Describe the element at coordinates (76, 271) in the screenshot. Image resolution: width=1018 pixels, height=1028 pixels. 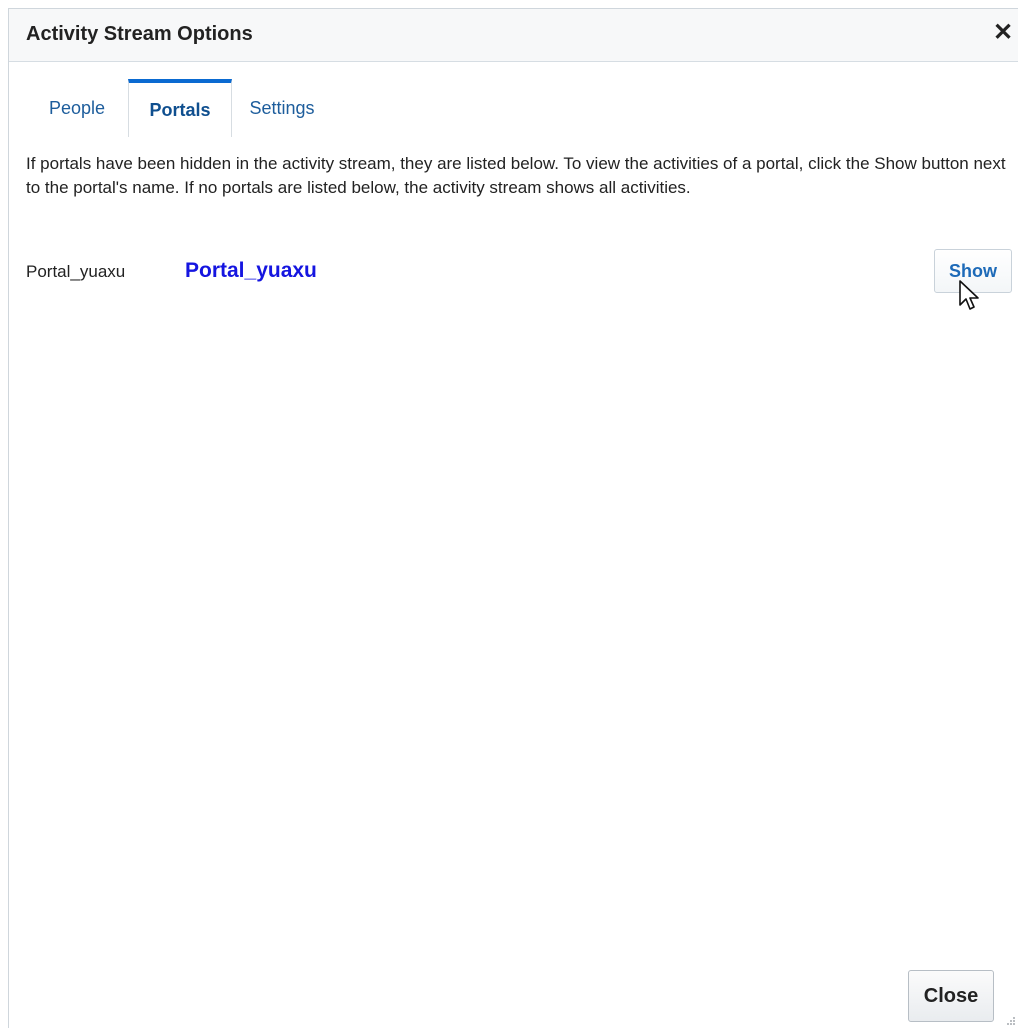
I see `portal-name-label: Portal_yuaxu` at that location.